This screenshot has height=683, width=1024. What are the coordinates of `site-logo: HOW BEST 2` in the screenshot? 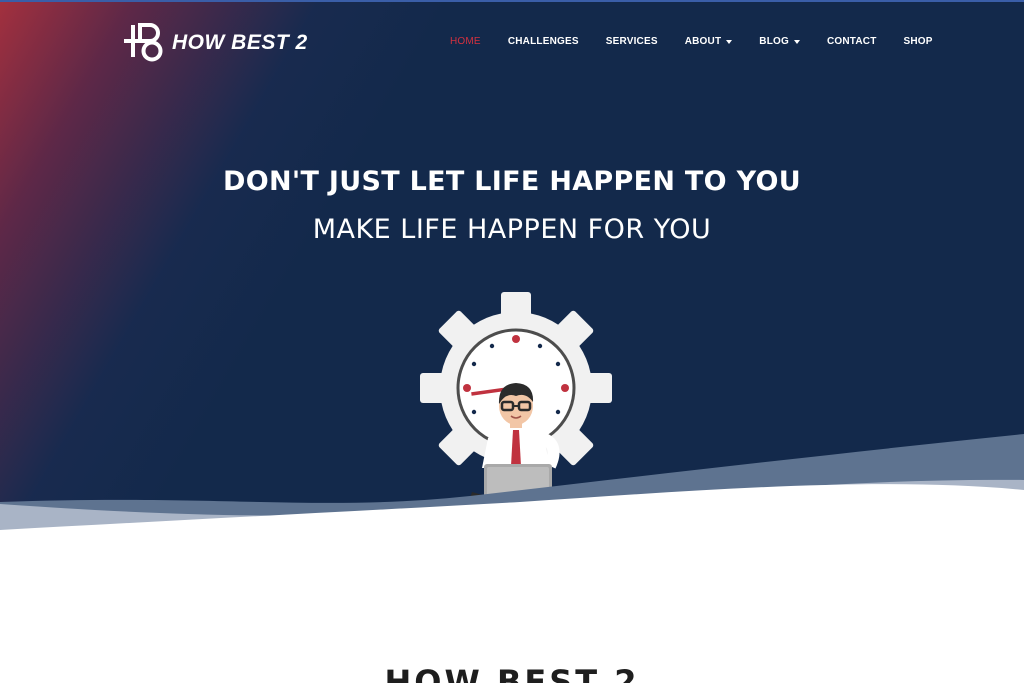 It's located at (215, 43).